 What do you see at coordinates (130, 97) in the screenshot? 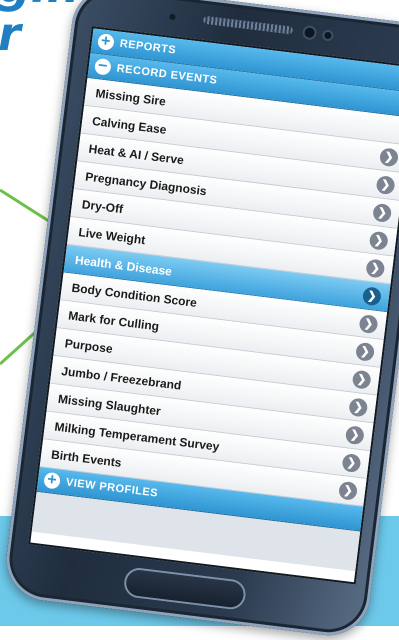
I see `list-item-label: Missing Sire` at bounding box center [130, 97].